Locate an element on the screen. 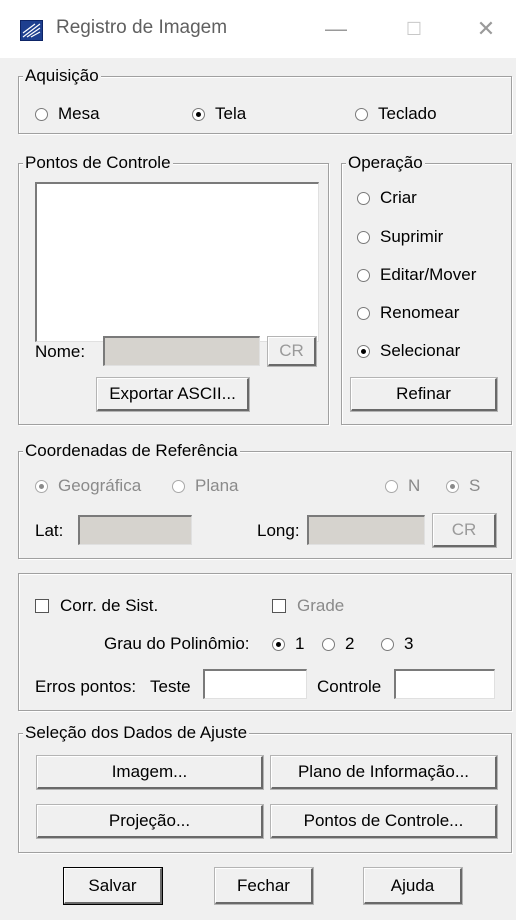 The image size is (516, 920). radio-selecionar: Selecionar is located at coordinates (408, 351).